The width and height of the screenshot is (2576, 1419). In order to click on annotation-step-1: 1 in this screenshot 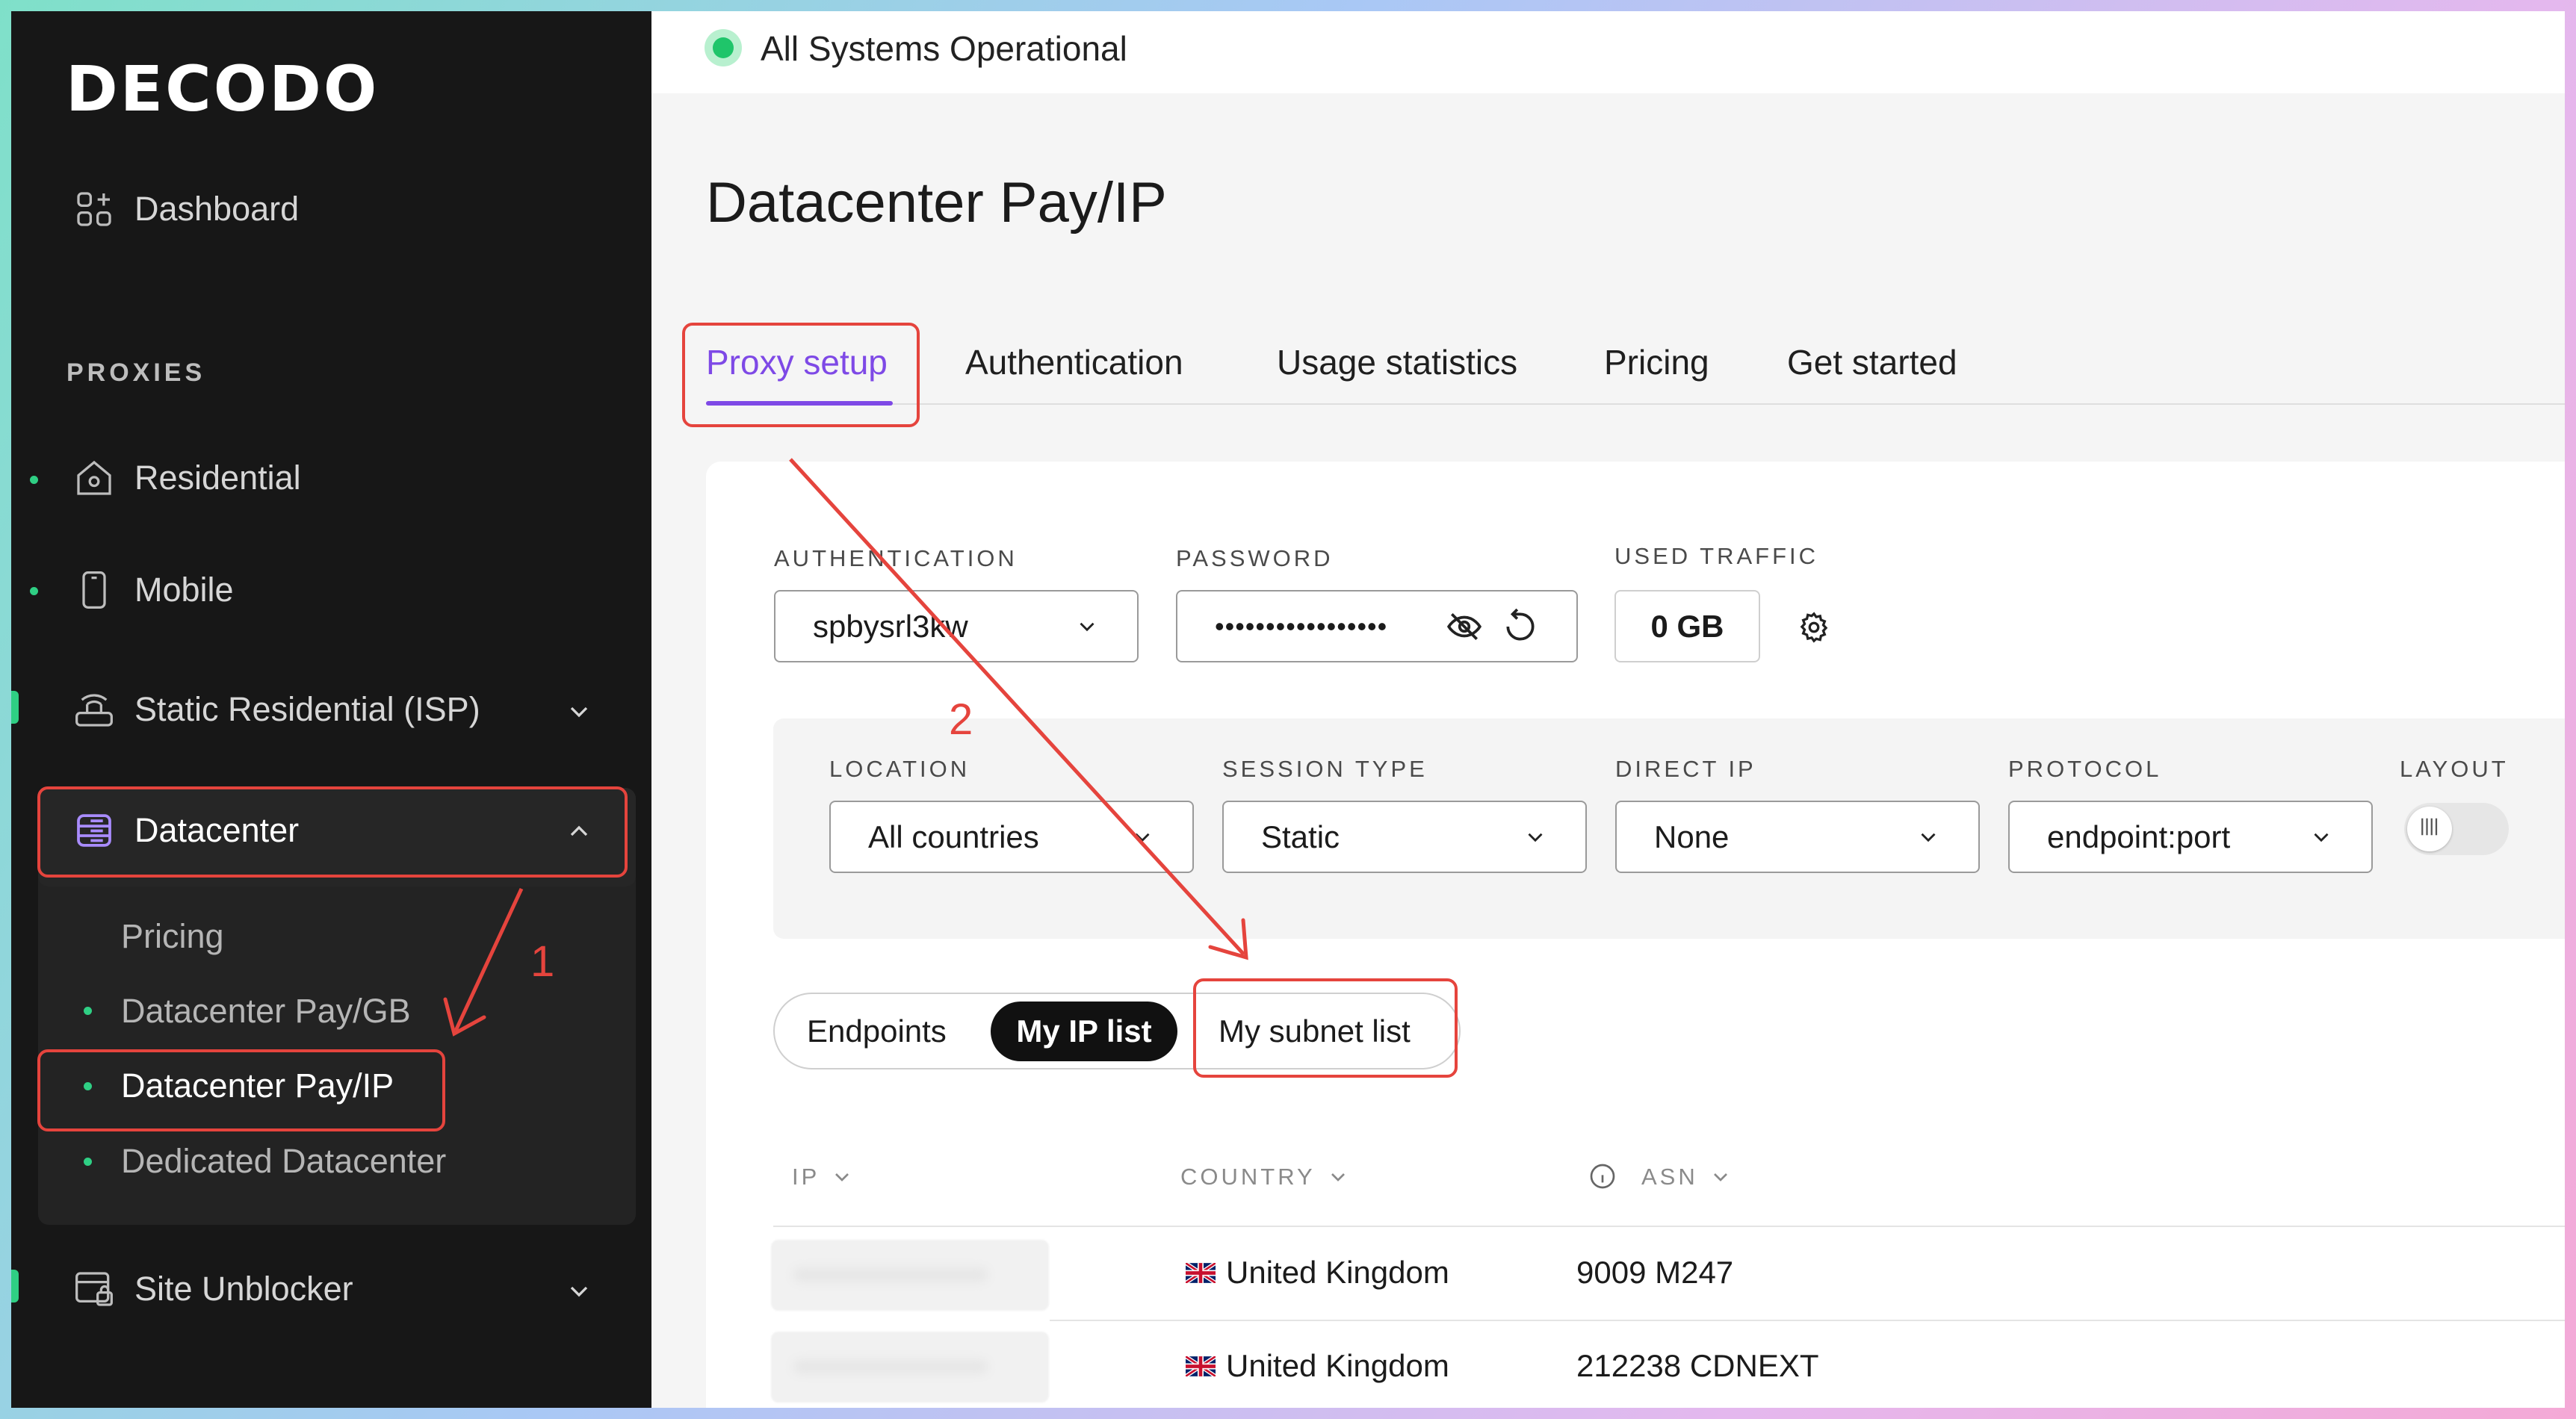, I will do `click(542, 961)`.